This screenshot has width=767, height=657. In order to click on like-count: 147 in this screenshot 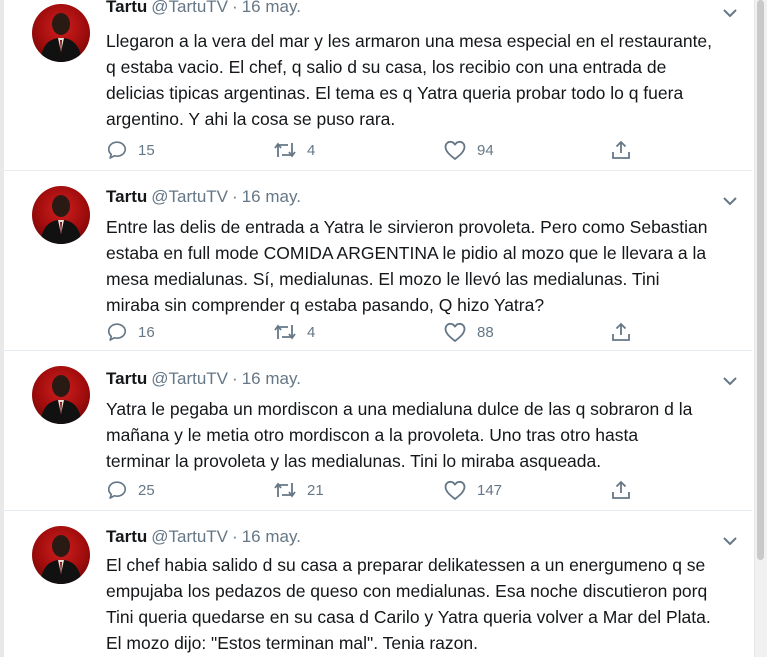, I will do `click(490, 490)`.